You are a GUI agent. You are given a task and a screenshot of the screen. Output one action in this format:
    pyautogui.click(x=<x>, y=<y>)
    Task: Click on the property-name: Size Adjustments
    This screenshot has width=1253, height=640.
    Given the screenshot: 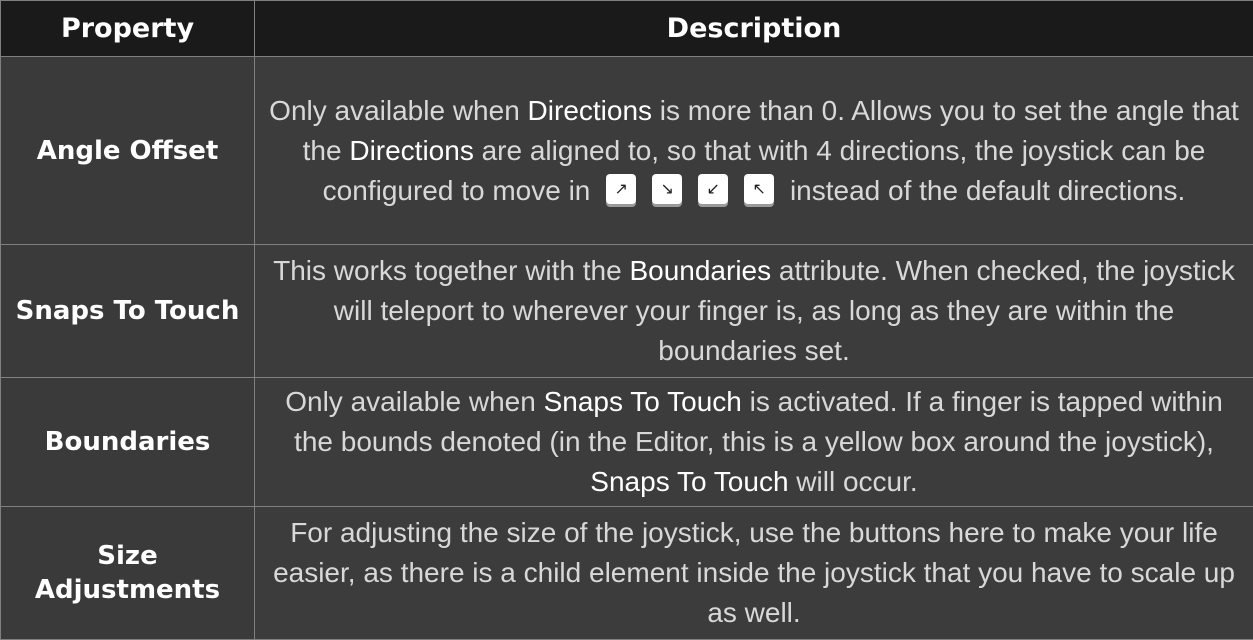 What is the action you would take?
    pyautogui.click(x=128, y=573)
    